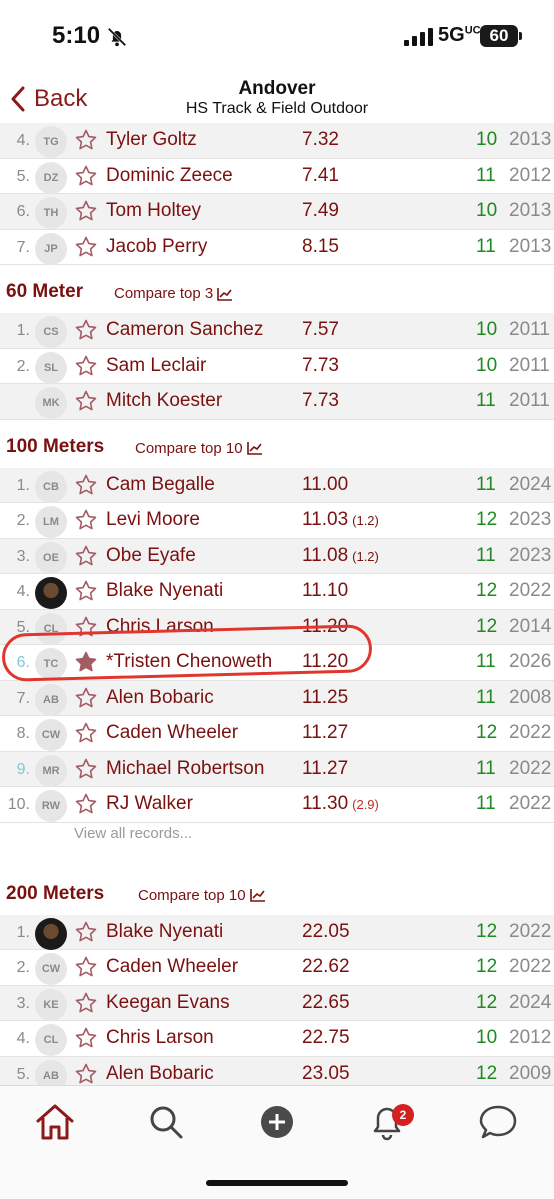 The height and width of the screenshot is (1199, 554). I want to click on record-row: 3. KE Keegan Evans 22.65 12 2024, so click(277, 1003).